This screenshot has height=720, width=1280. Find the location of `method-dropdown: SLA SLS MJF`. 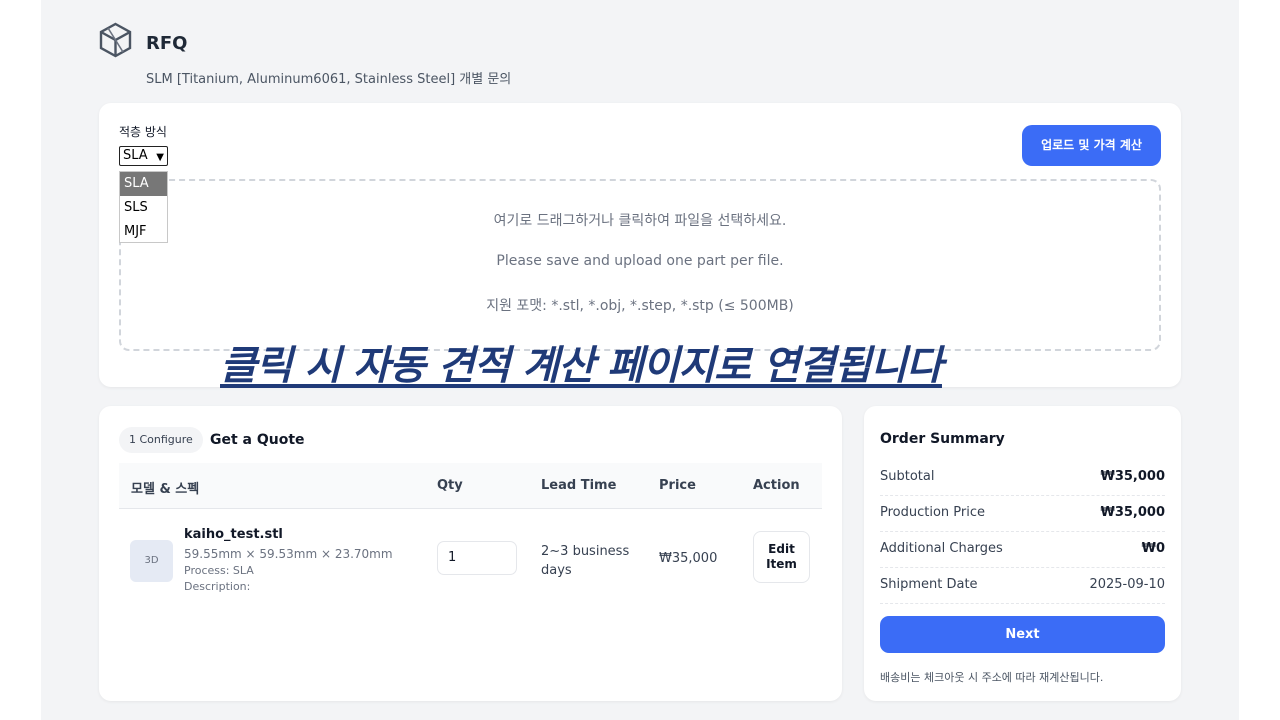

method-dropdown: SLA SLS MJF is located at coordinates (143, 207).